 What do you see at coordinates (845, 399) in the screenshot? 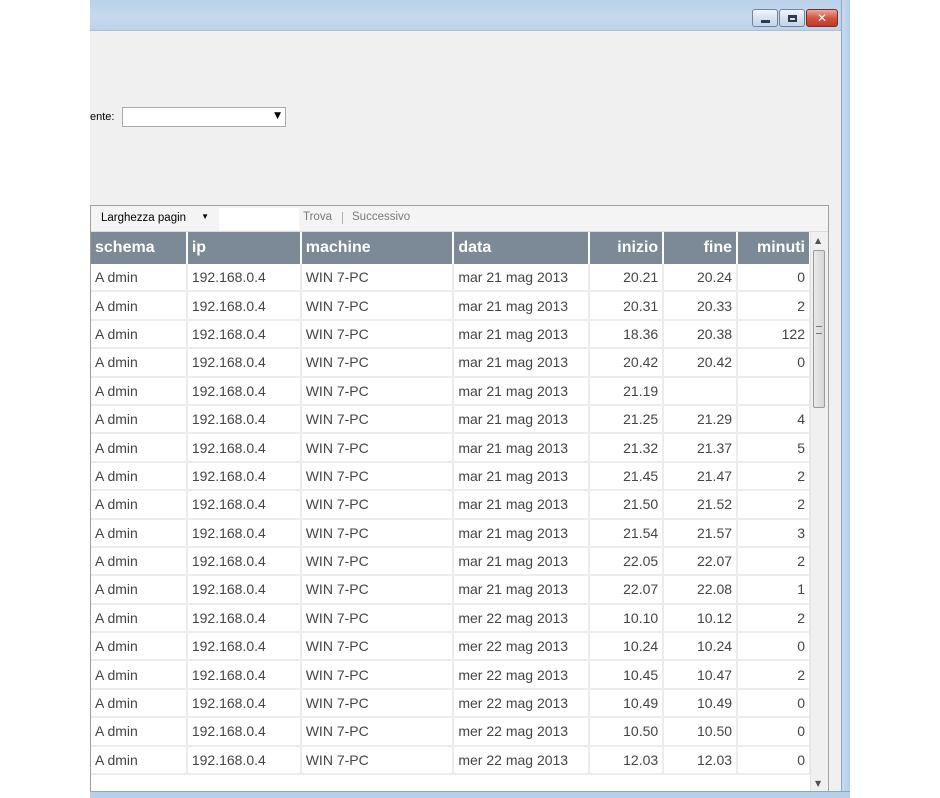
I see `window-border-right` at bounding box center [845, 399].